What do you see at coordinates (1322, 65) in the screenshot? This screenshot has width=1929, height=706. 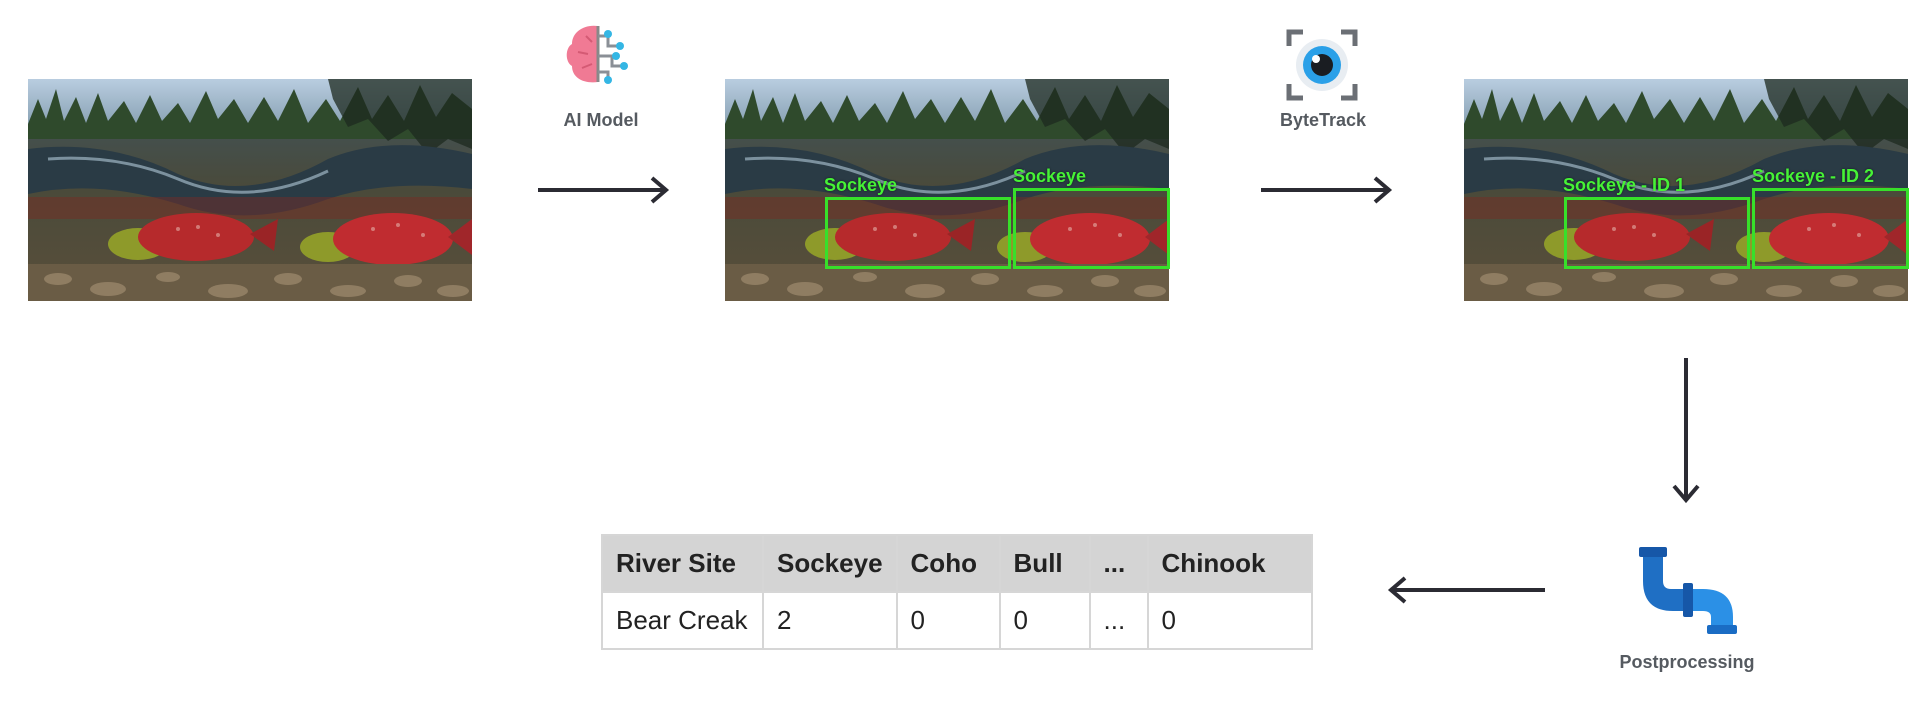 I see `eye-icon` at bounding box center [1322, 65].